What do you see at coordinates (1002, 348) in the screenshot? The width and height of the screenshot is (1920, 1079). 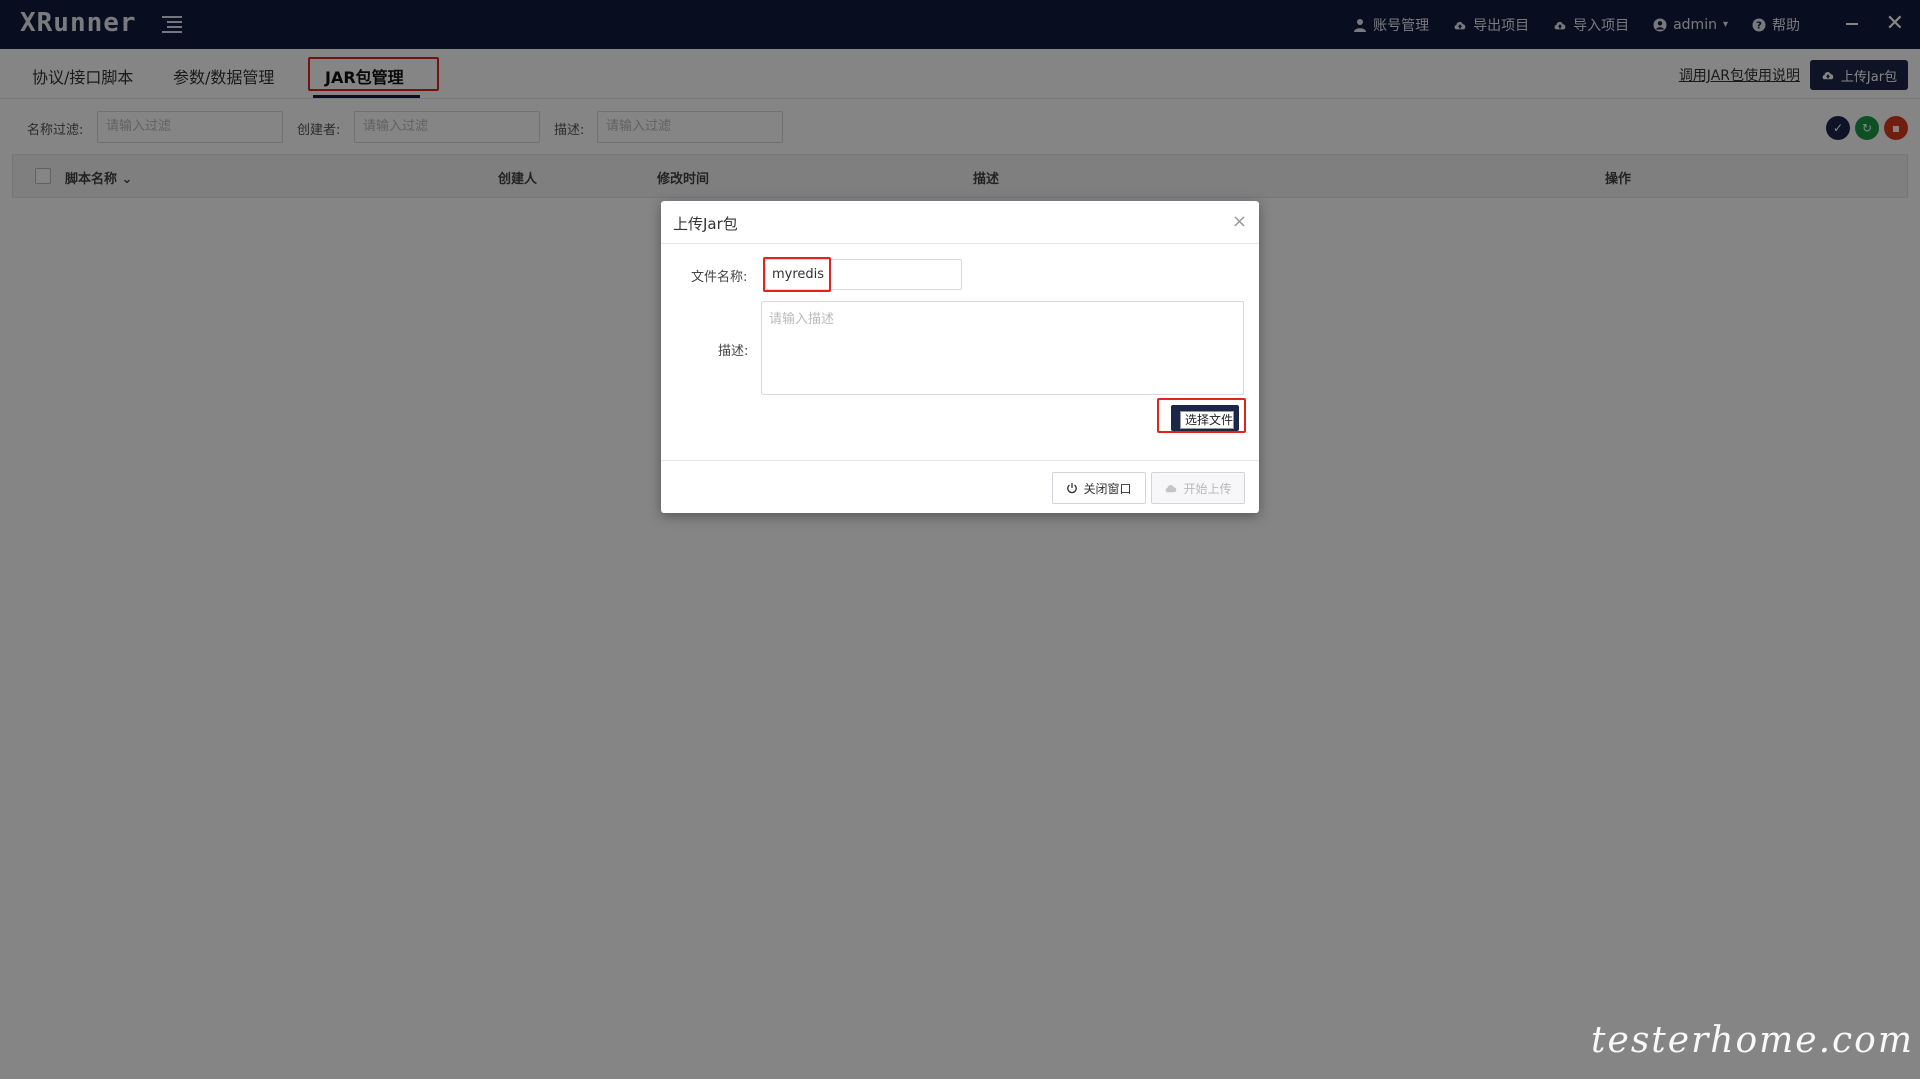 I see `description-textarea: 请输入描述` at bounding box center [1002, 348].